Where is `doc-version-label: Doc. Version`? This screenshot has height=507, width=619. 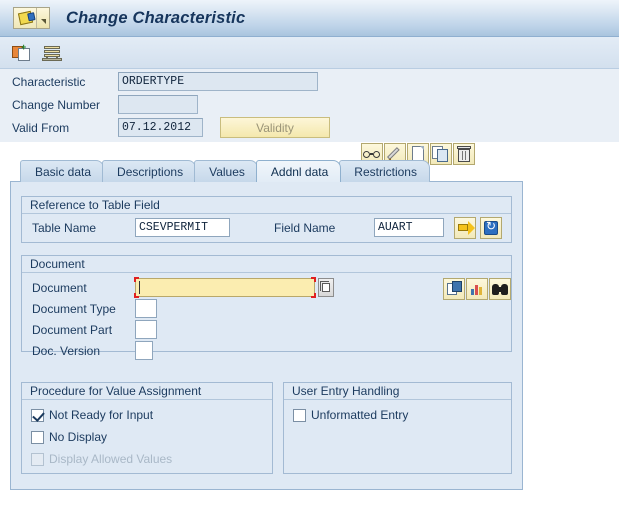
doc-version-label: Doc. Version is located at coordinates (66, 351).